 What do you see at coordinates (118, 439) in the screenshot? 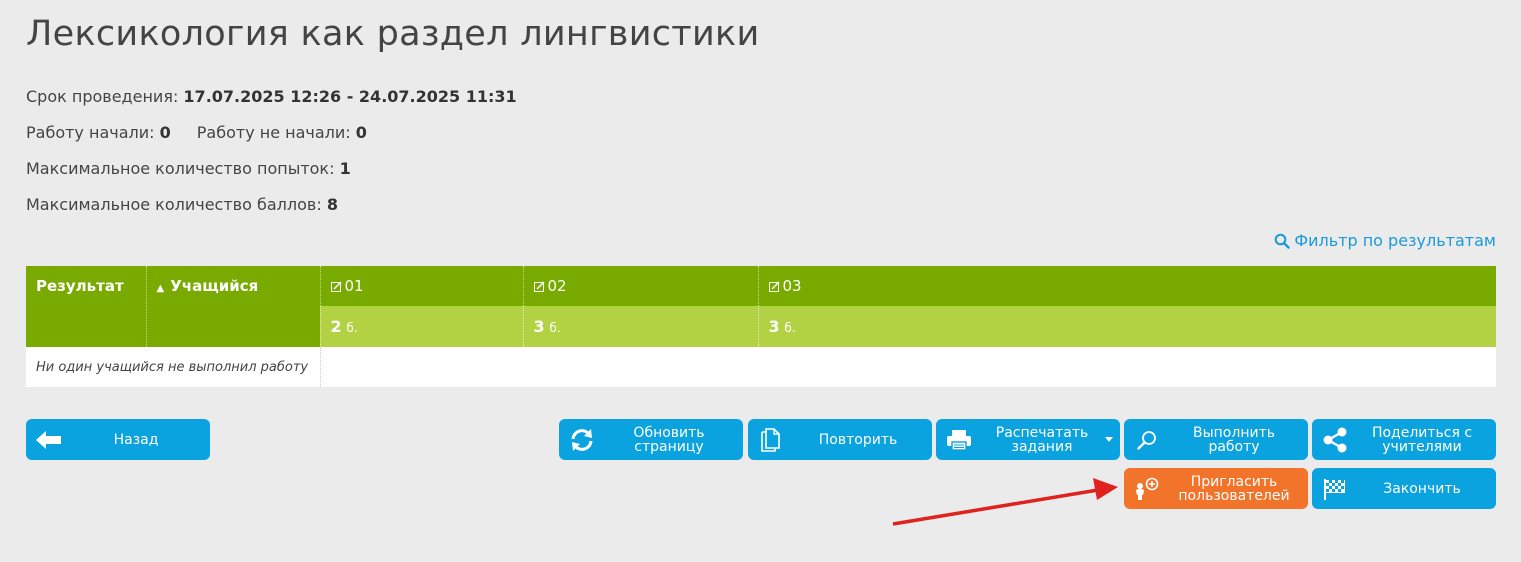
I see `back-button: Назад` at bounding box center [118, 439].